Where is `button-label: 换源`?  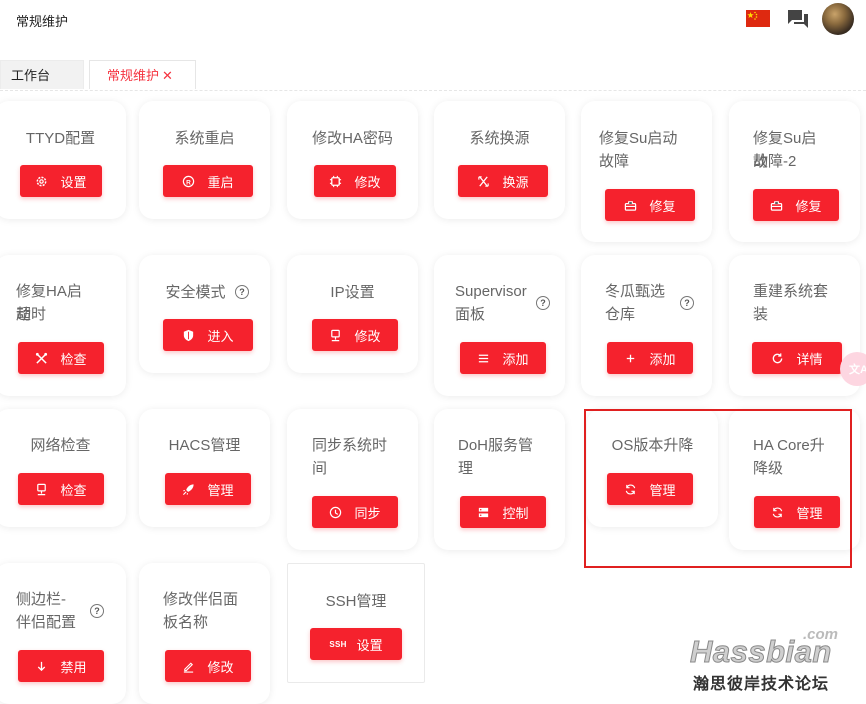 button-label: 换源 is located at coordinates (515, 182).